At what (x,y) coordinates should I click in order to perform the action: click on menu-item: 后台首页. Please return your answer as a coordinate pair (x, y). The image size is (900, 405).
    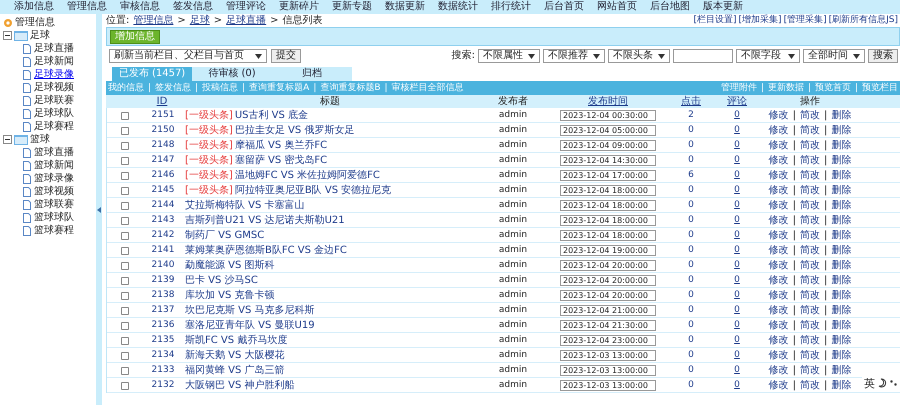
    Looking at the image, I should click on (564, 7).